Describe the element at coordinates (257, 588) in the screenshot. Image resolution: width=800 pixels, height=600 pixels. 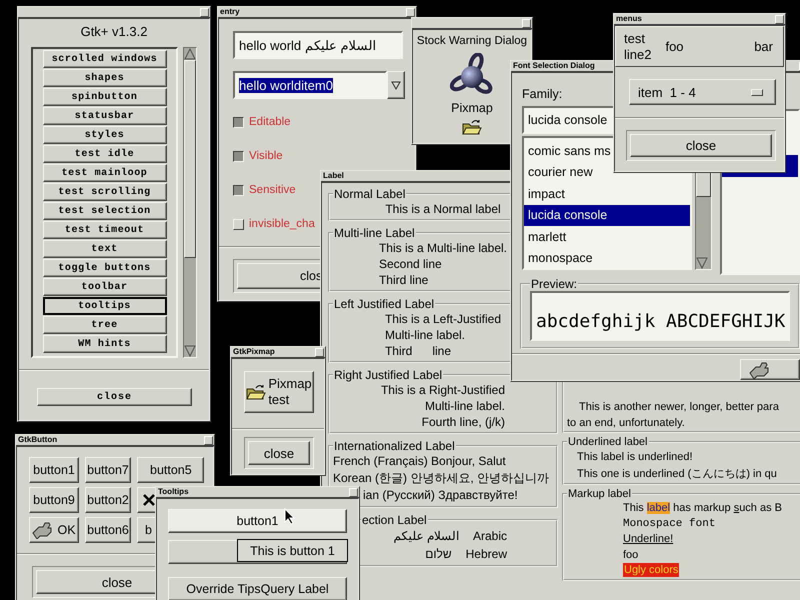
I see `tooltip-demo-button: Override TipsQuery Label` at that location.